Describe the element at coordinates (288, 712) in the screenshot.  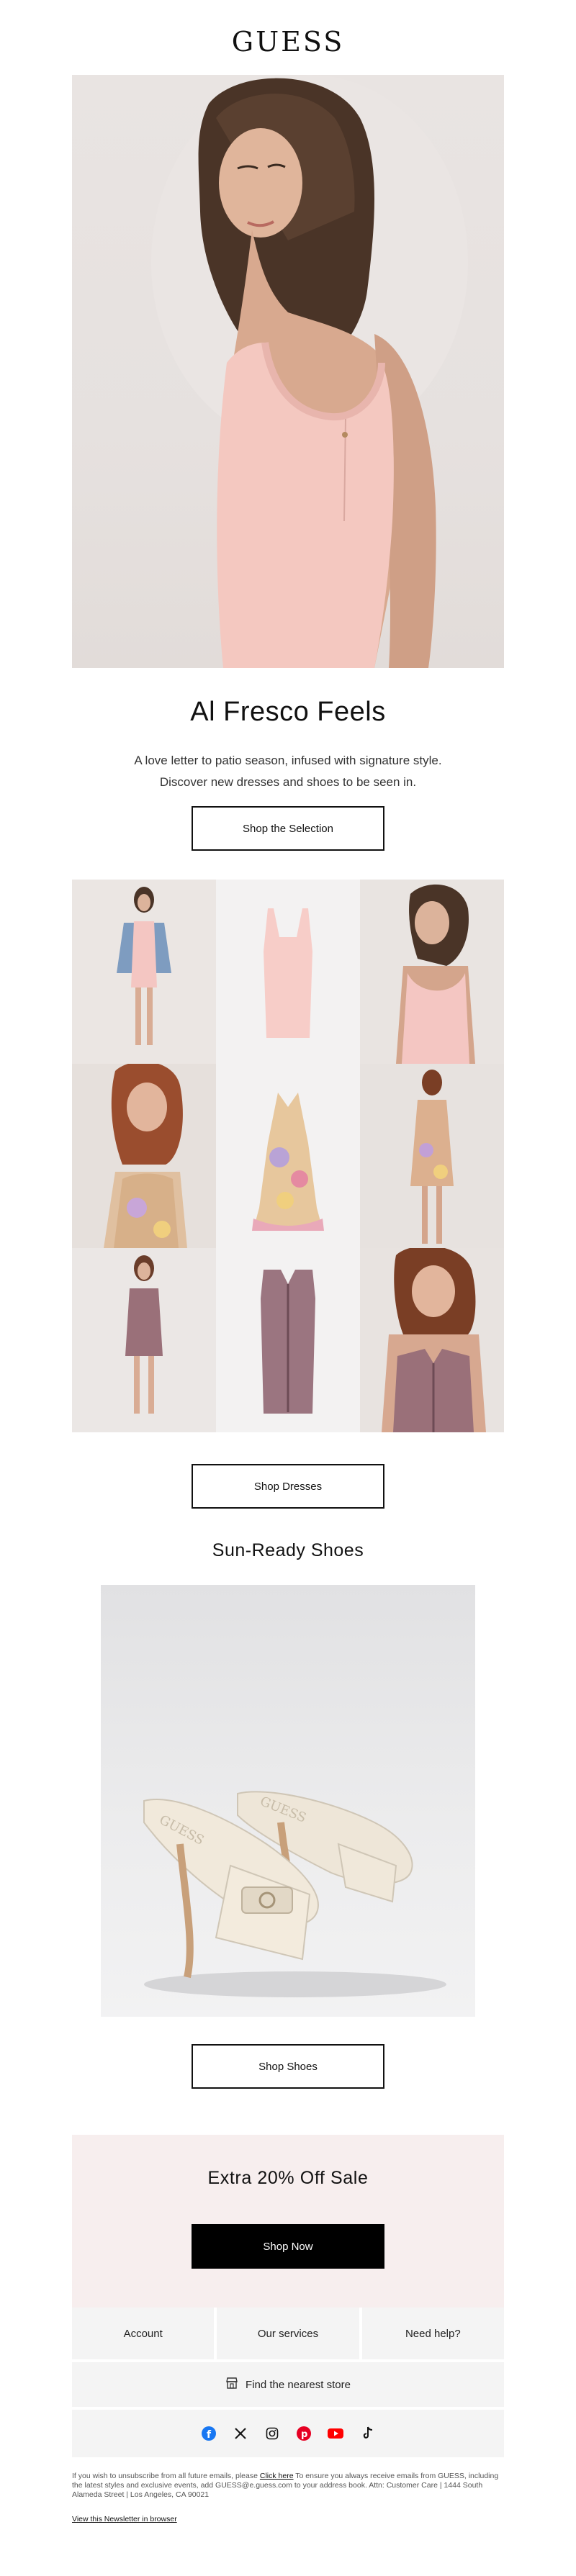
I see `hero-title: Al Fresco Feels` at that location.